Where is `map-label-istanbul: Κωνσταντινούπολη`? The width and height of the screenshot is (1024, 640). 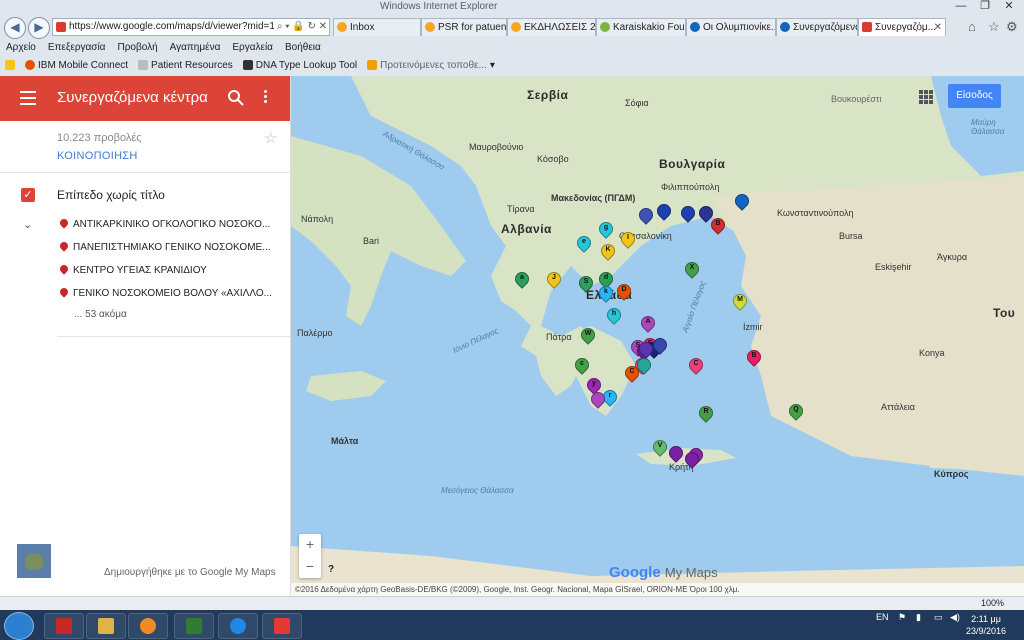
map-label-istanbul: Κωνσταντινούπολη is located at coordinates (815, 213).